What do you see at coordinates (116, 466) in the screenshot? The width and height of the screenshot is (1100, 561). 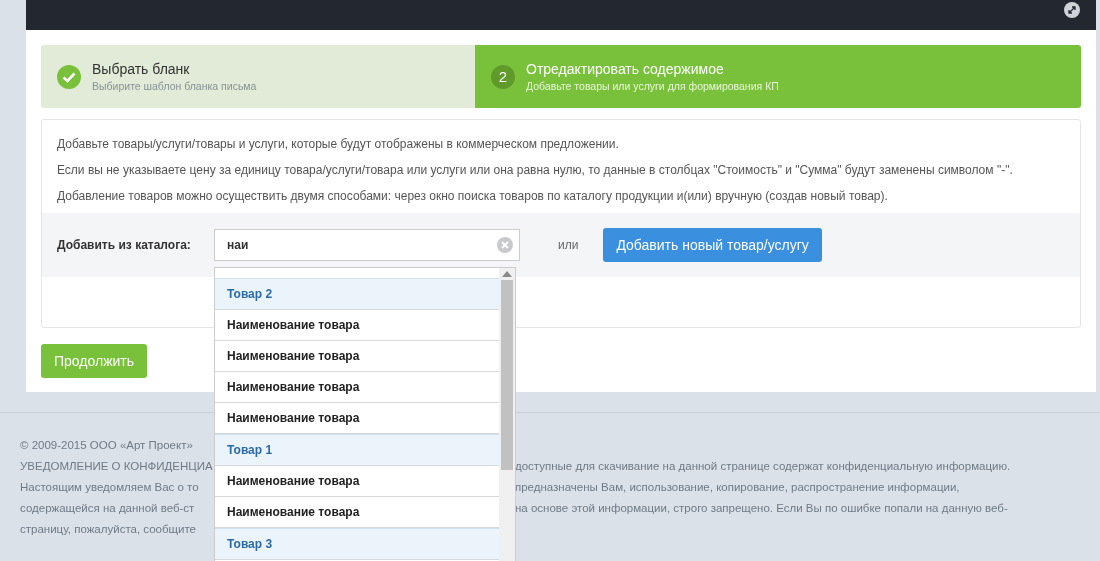 I see `notice-text: УВЕДОМЛЕНИЕ О КОНФИДЕНЦИА` at bounding box center [116, 466].